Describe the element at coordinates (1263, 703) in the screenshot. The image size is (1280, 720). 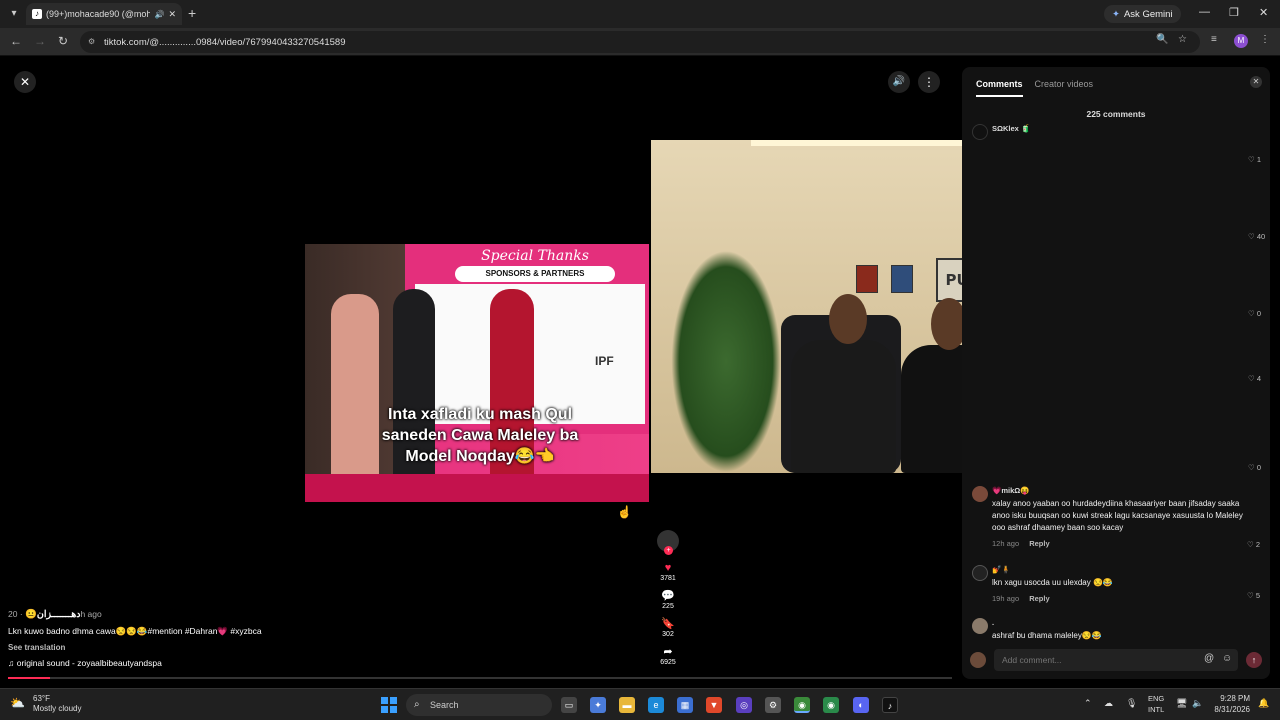
I see `notification-bell-icon: 🔔` at that location.